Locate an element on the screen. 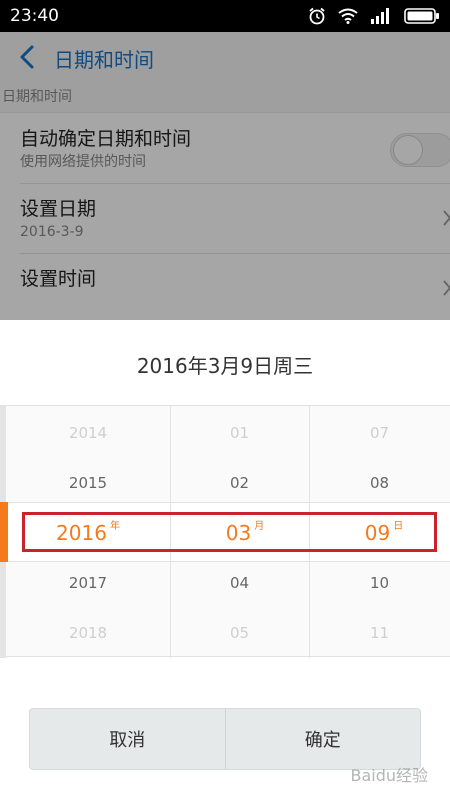 This screenshot has height=800, width=450. status-bar: 23:40 is located at coordinates (225, 16).